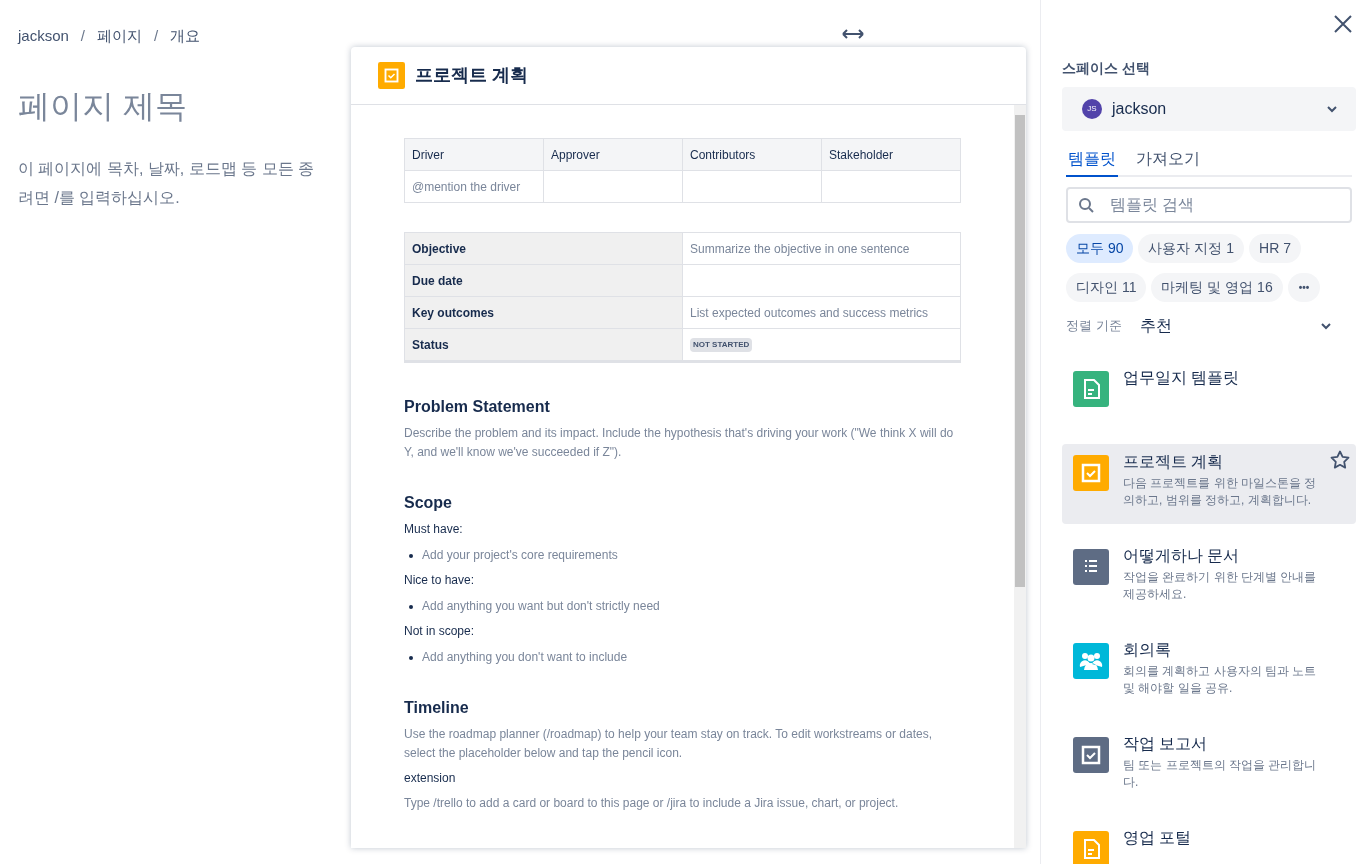  I want to click on hint-text: Use the roadmap planner (/roadmap) to help your team stay on track. To edit workstreams or dates, select the placeholder below and tap the pencil icon., so click(669, 744).